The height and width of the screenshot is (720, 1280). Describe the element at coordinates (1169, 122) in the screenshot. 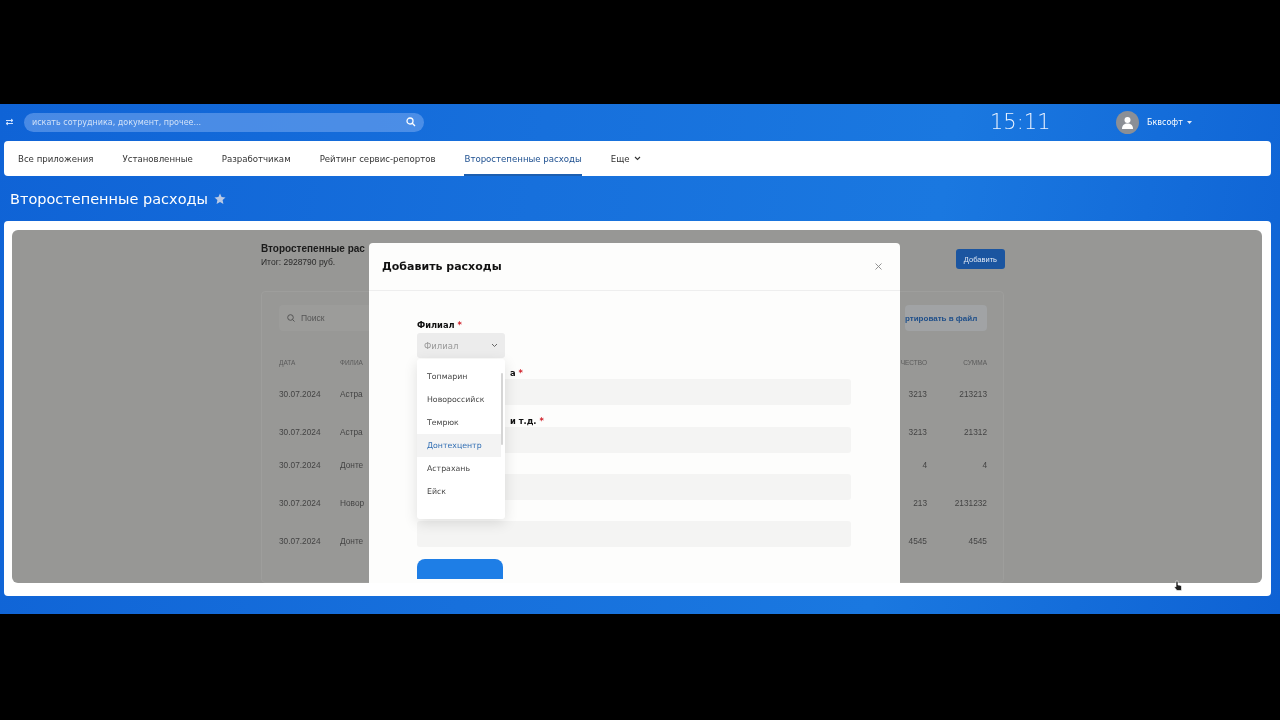

I see `user-menu: Бквсофт` at that location.